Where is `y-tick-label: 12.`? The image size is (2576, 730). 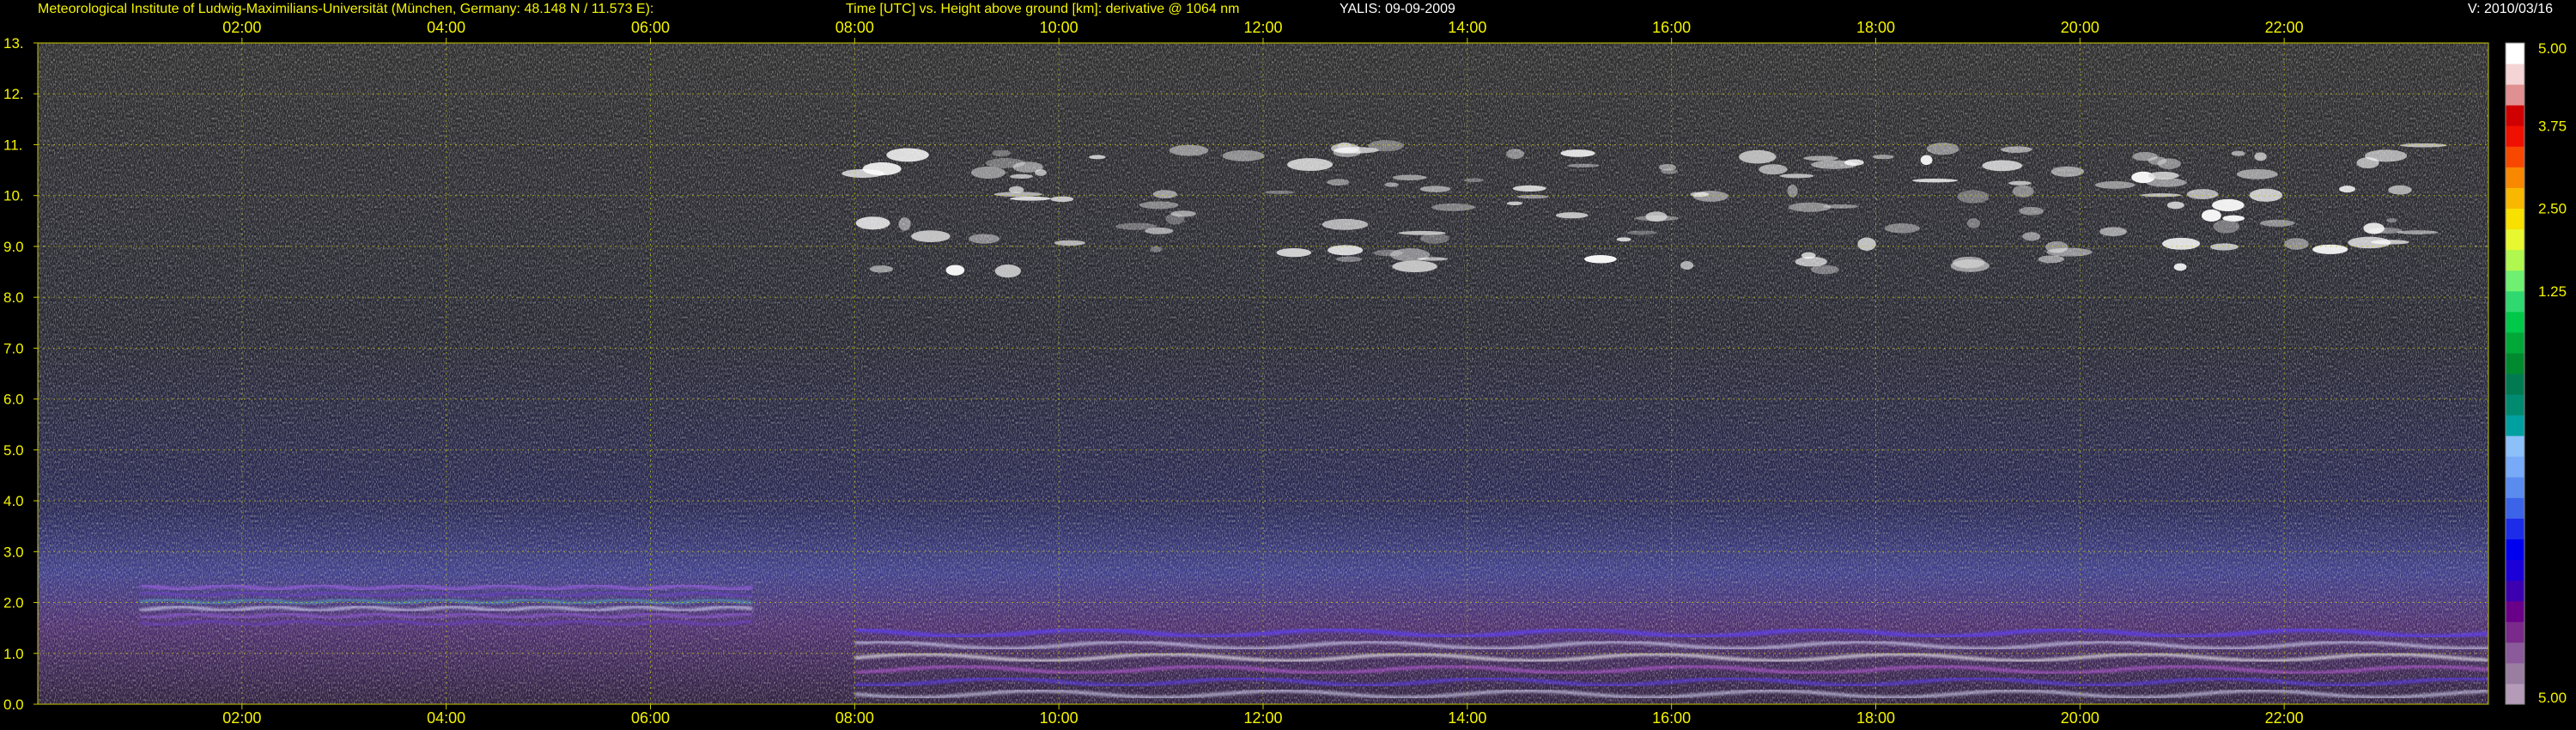 y-tick-label: 12. is located at coordinates (13, 94).